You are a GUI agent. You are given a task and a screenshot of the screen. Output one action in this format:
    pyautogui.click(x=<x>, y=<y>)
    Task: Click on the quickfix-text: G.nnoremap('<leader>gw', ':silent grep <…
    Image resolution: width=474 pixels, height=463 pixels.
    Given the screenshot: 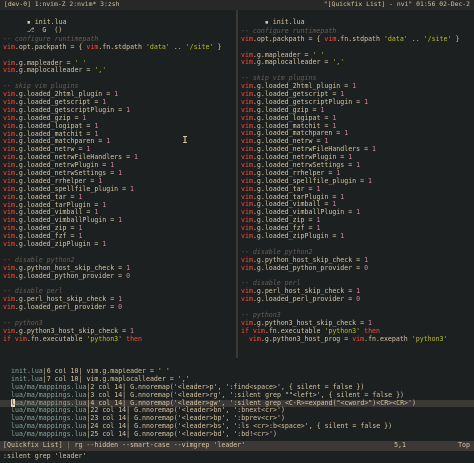 What is the action you would take?
    pyautogui.click(x=271, y=402)
    